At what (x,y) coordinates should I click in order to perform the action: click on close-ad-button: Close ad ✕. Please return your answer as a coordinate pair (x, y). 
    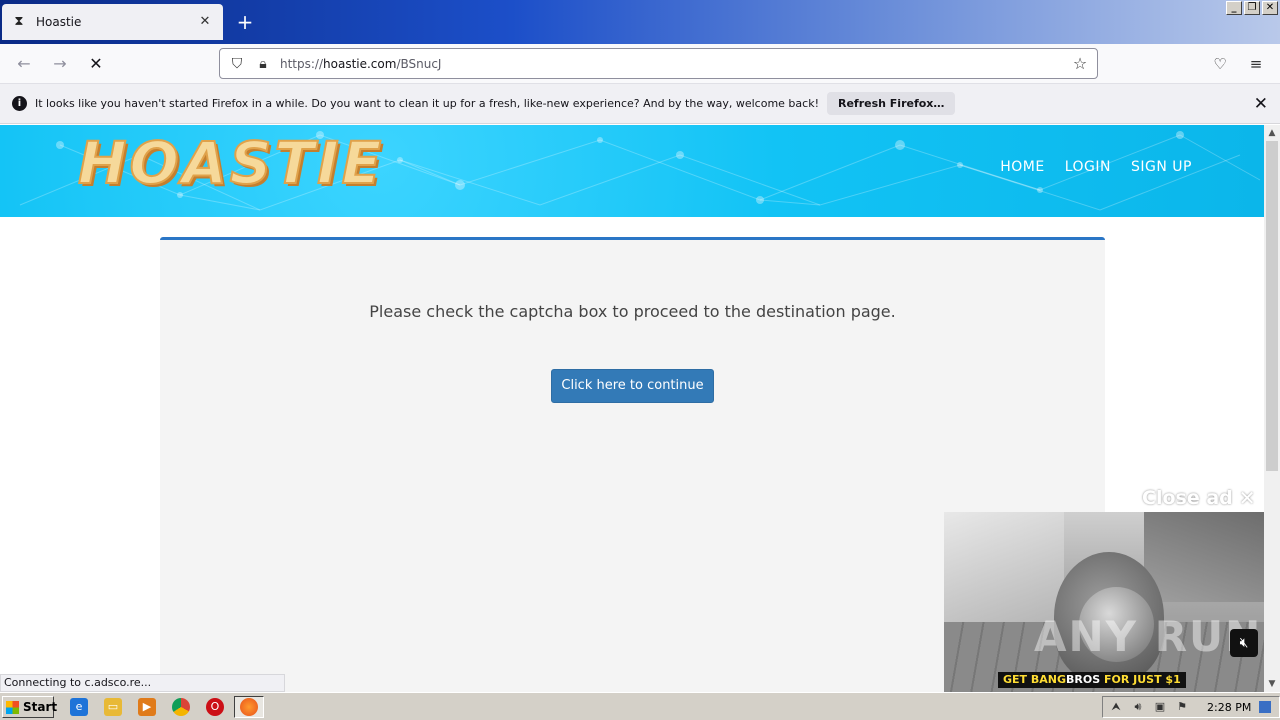
    Looking at the image, I should click on (1198, 497).